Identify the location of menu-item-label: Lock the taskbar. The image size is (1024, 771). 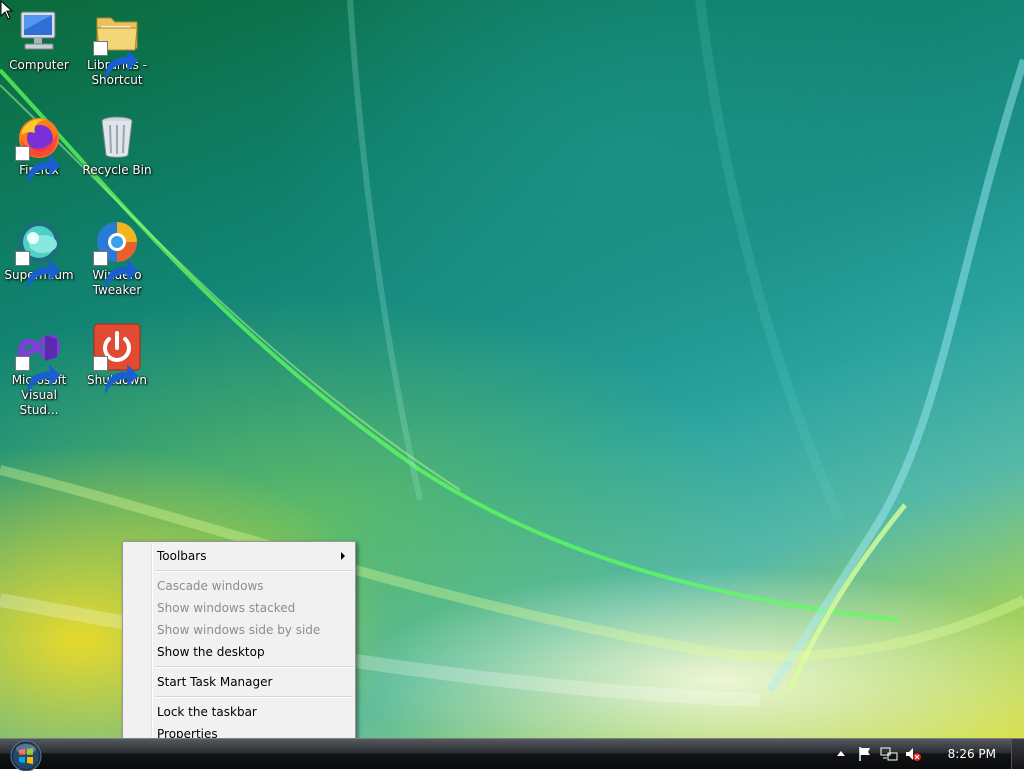
(207, 712).